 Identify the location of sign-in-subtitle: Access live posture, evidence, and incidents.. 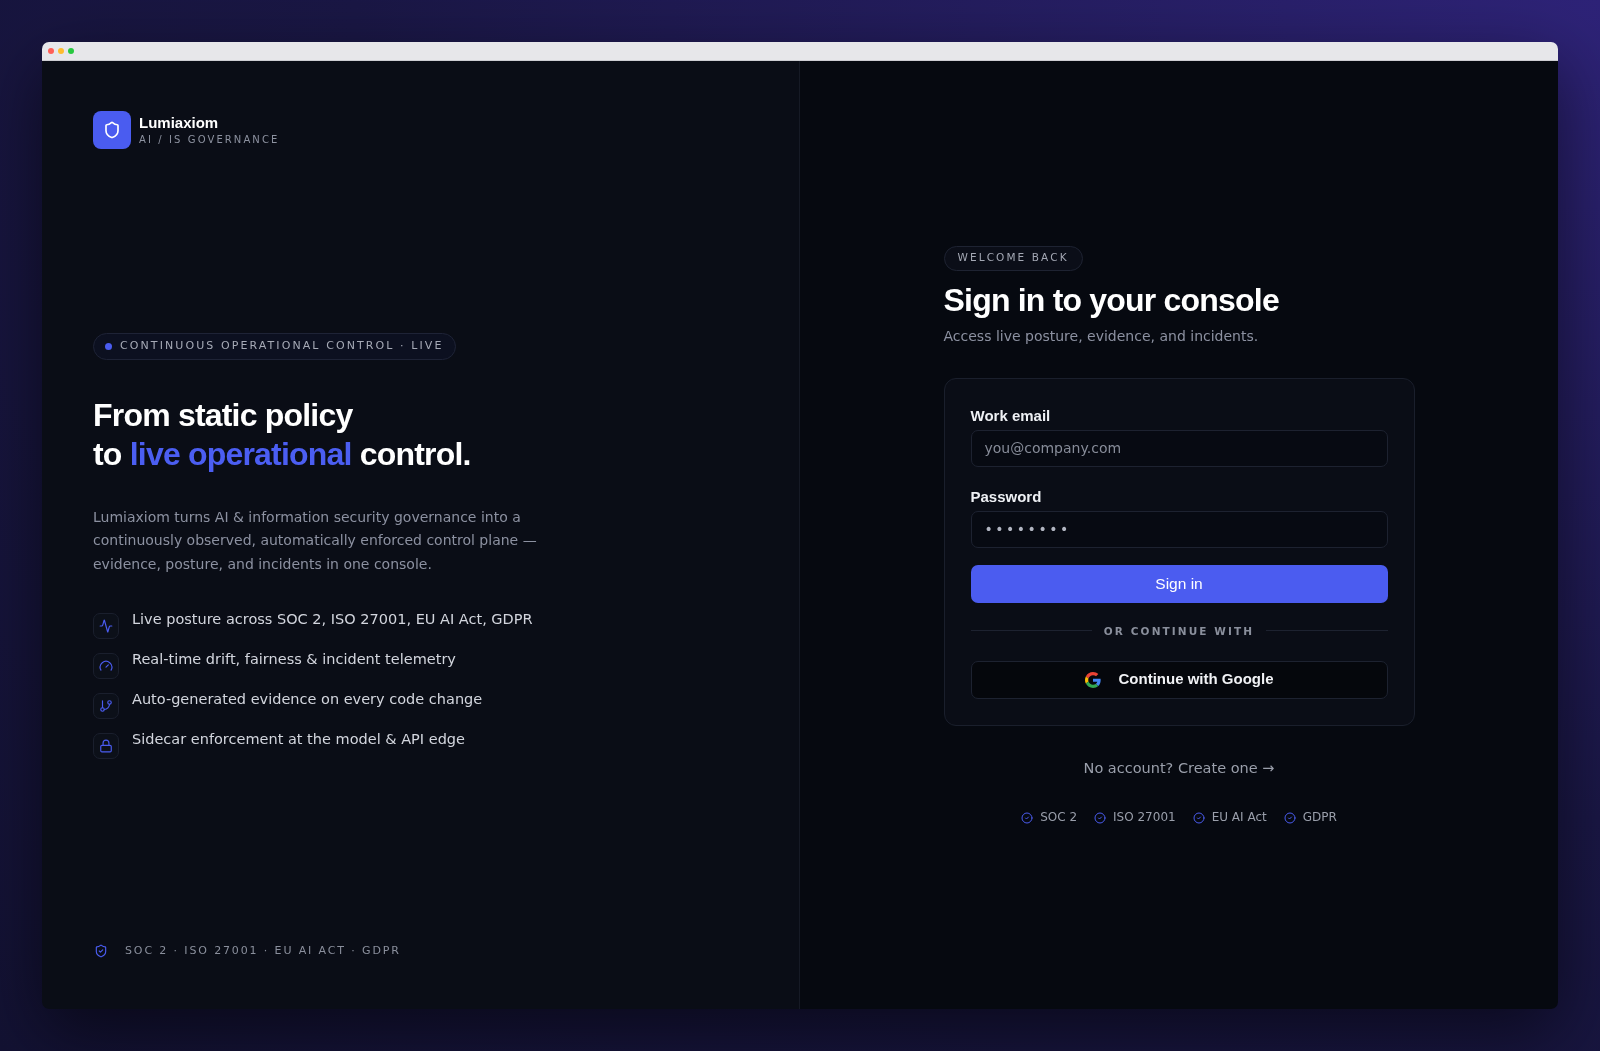
(1101, 336).